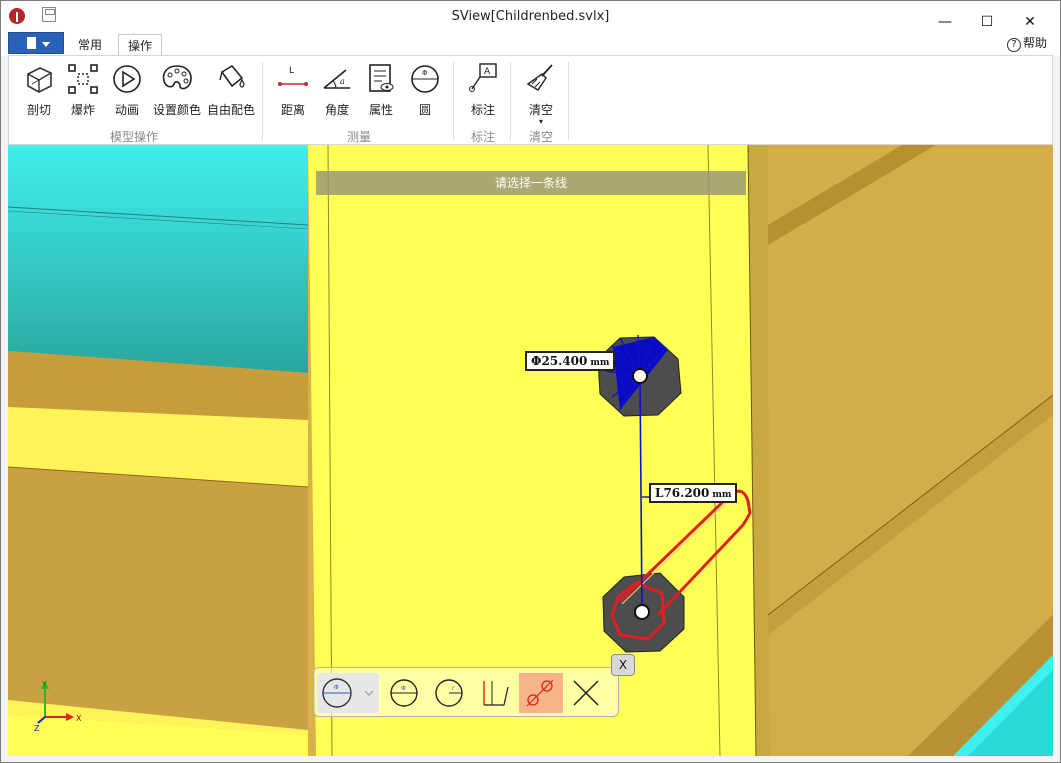 The width and height of the screenshot is (1061, 763). Describe the element at coordinates (539, 77) in the screenshot. I see `broom-icon` at that location.